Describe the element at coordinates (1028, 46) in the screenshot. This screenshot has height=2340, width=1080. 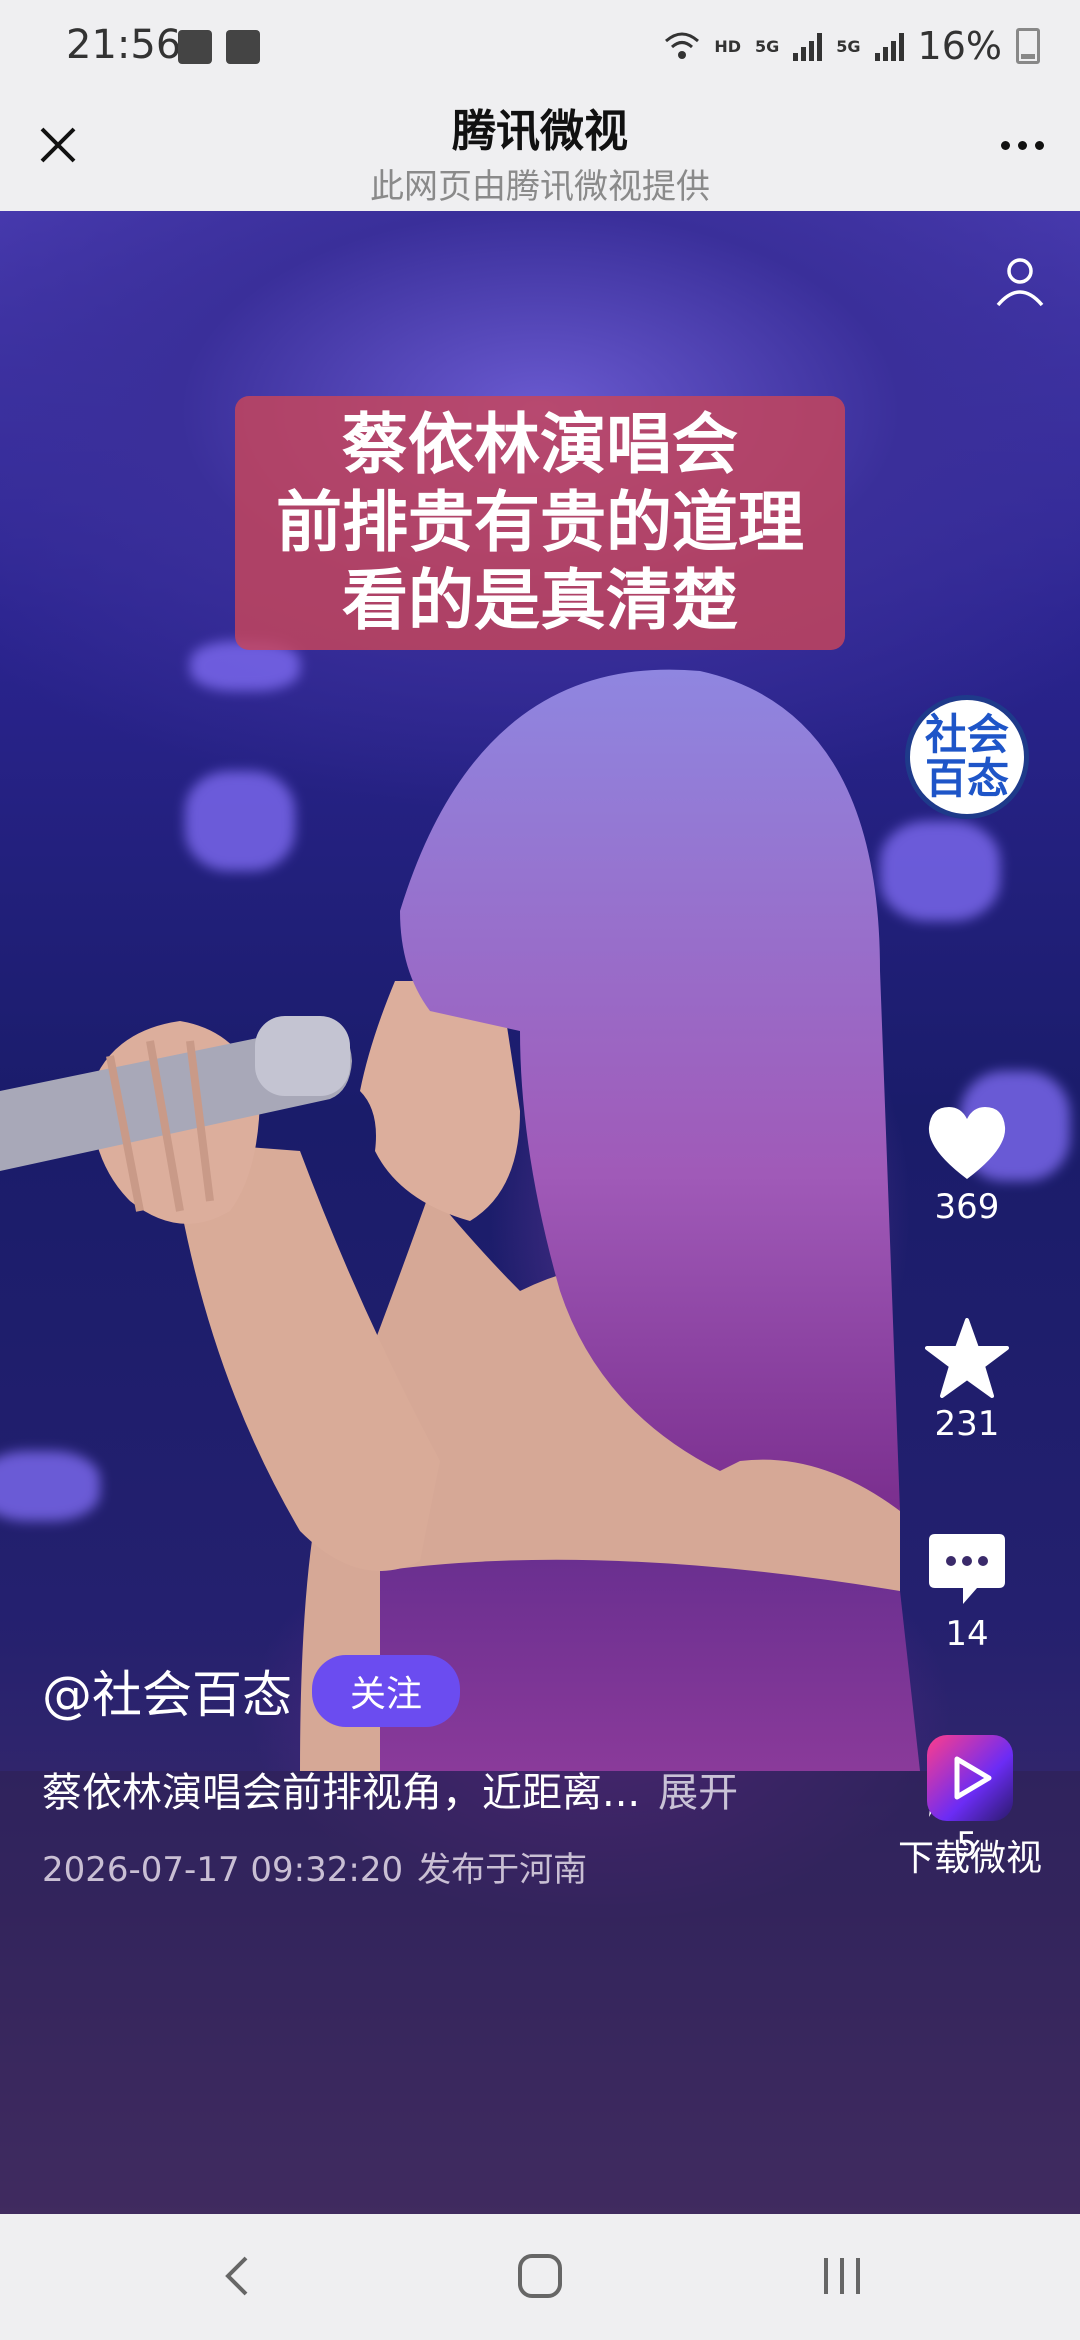
I see `battery-icon` at that location.